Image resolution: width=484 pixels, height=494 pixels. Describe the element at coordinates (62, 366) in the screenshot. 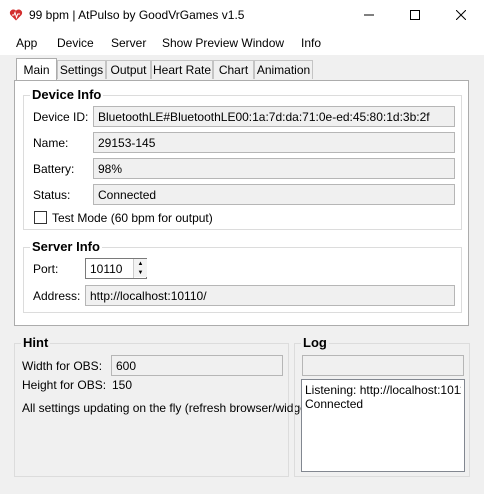

I see `width-for-obs-label: Width for OBS:` at that location.